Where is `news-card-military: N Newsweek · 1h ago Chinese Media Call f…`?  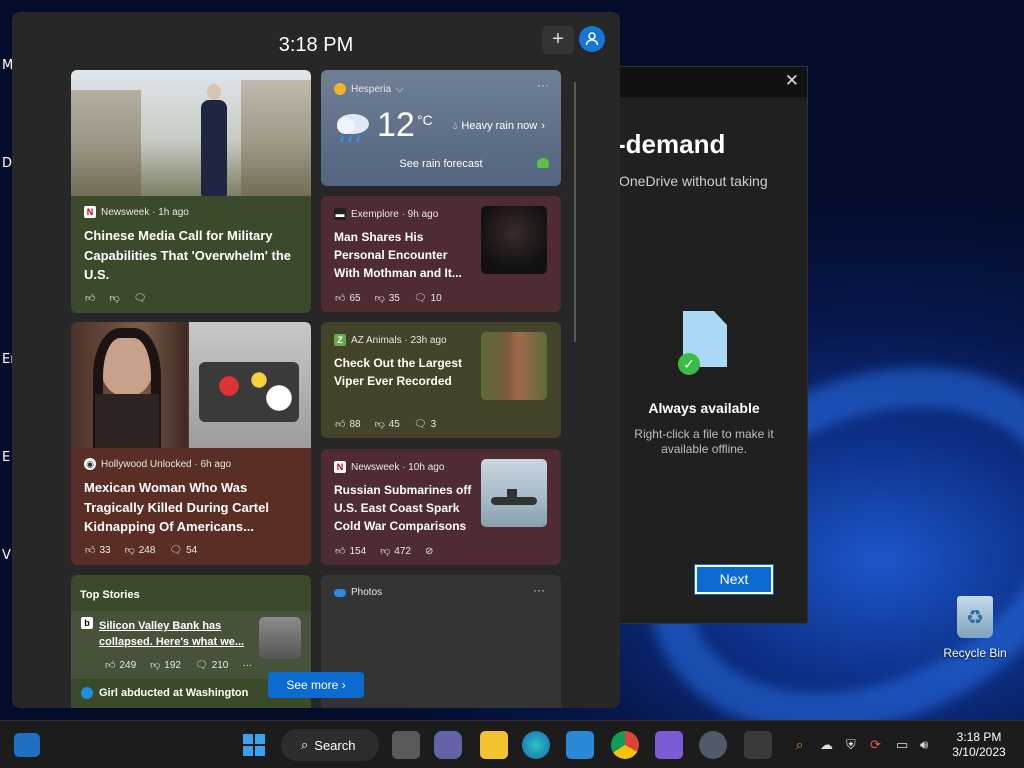 news-card-military: N Newsweek · 1h ago Chinese Media Call f… is located at coordinates (191, 191).